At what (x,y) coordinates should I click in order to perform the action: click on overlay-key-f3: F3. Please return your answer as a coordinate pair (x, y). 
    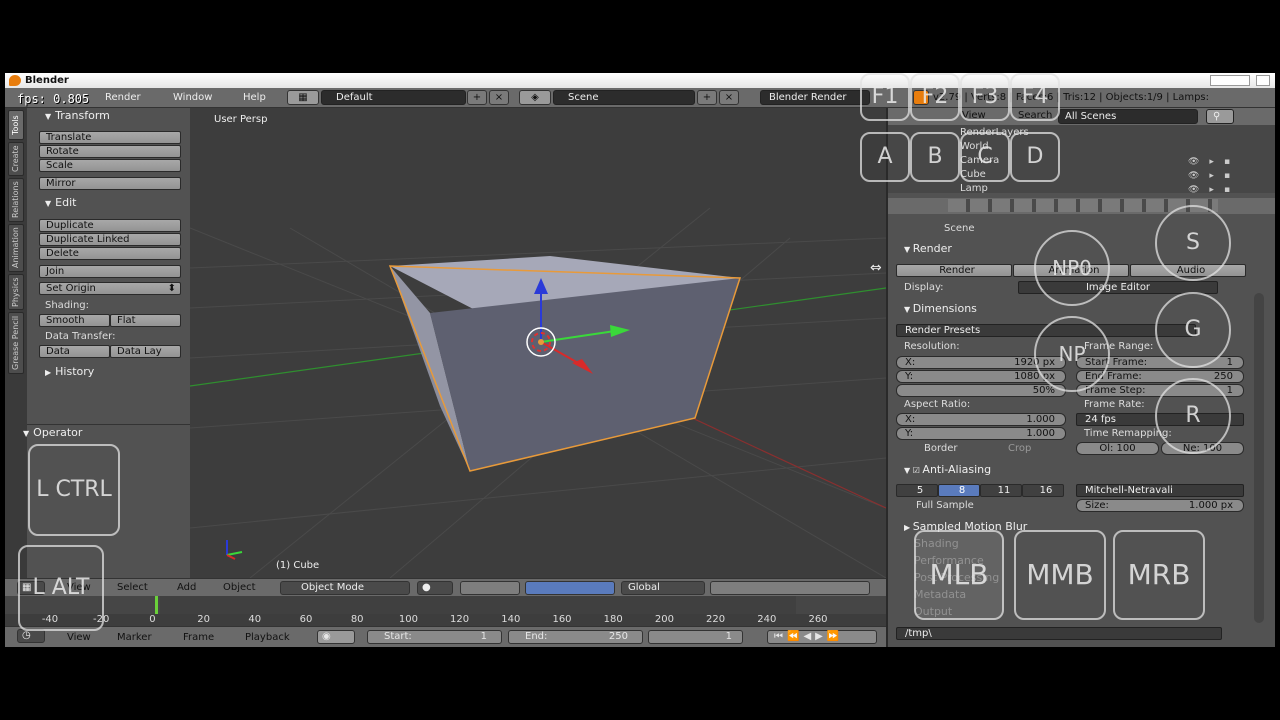
    Looking at the image, I should click on (985, 97).